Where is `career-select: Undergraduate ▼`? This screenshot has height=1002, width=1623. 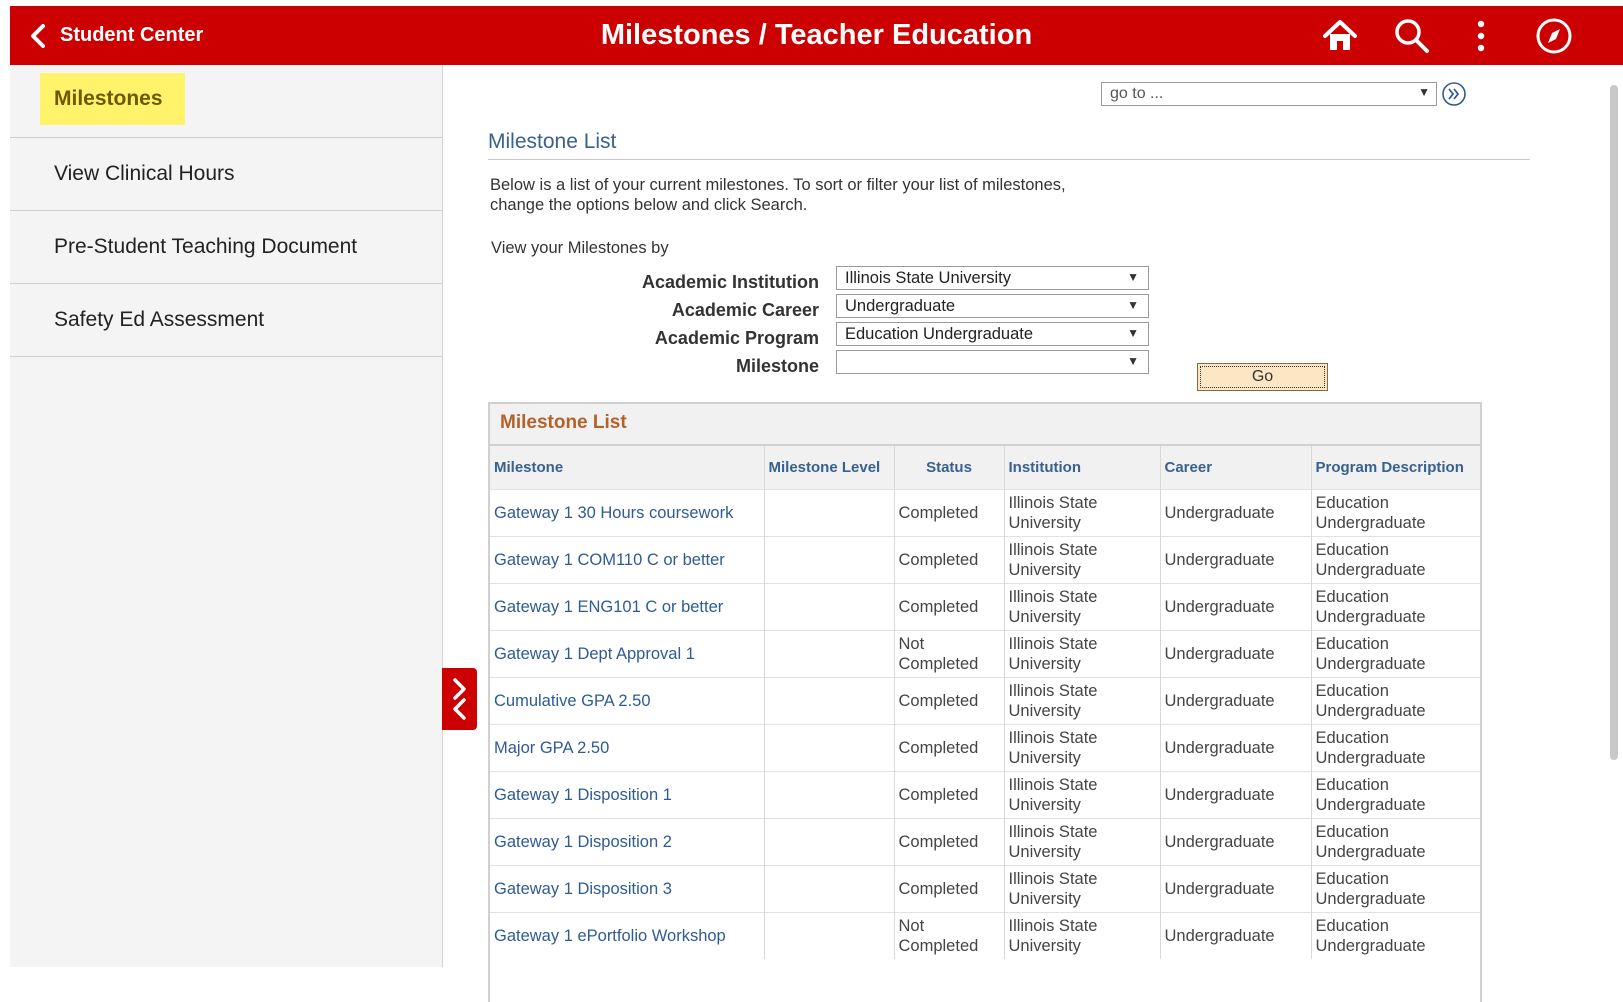 career-select: Undergraduate ▼ is located at coordinates (992, 306).